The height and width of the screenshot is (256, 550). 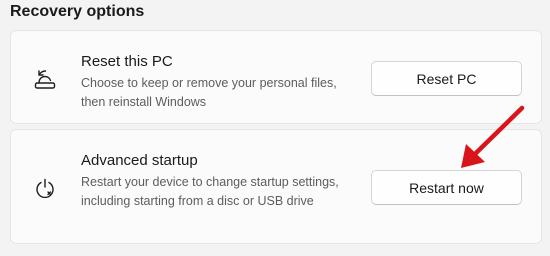 What do you see at coordinates (446, 187) in the screenshot?
I see `restart-now-button: Restart now` at bounding box center [446, 187].